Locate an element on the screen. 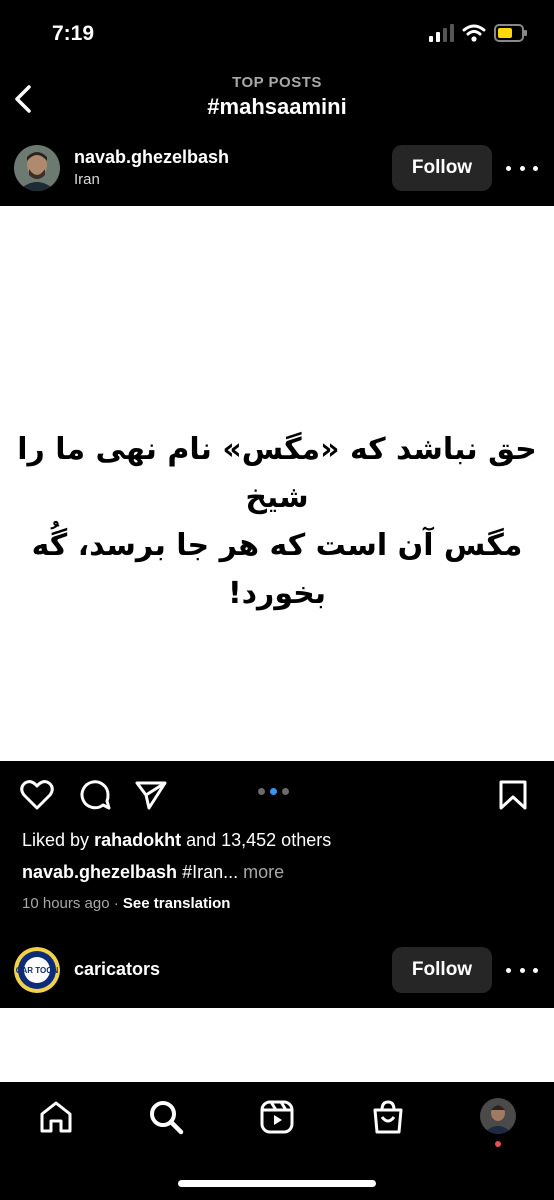 The height and width of the screenshot is (1200, 554). bookmark-icon is located at coordinates (513, 795).